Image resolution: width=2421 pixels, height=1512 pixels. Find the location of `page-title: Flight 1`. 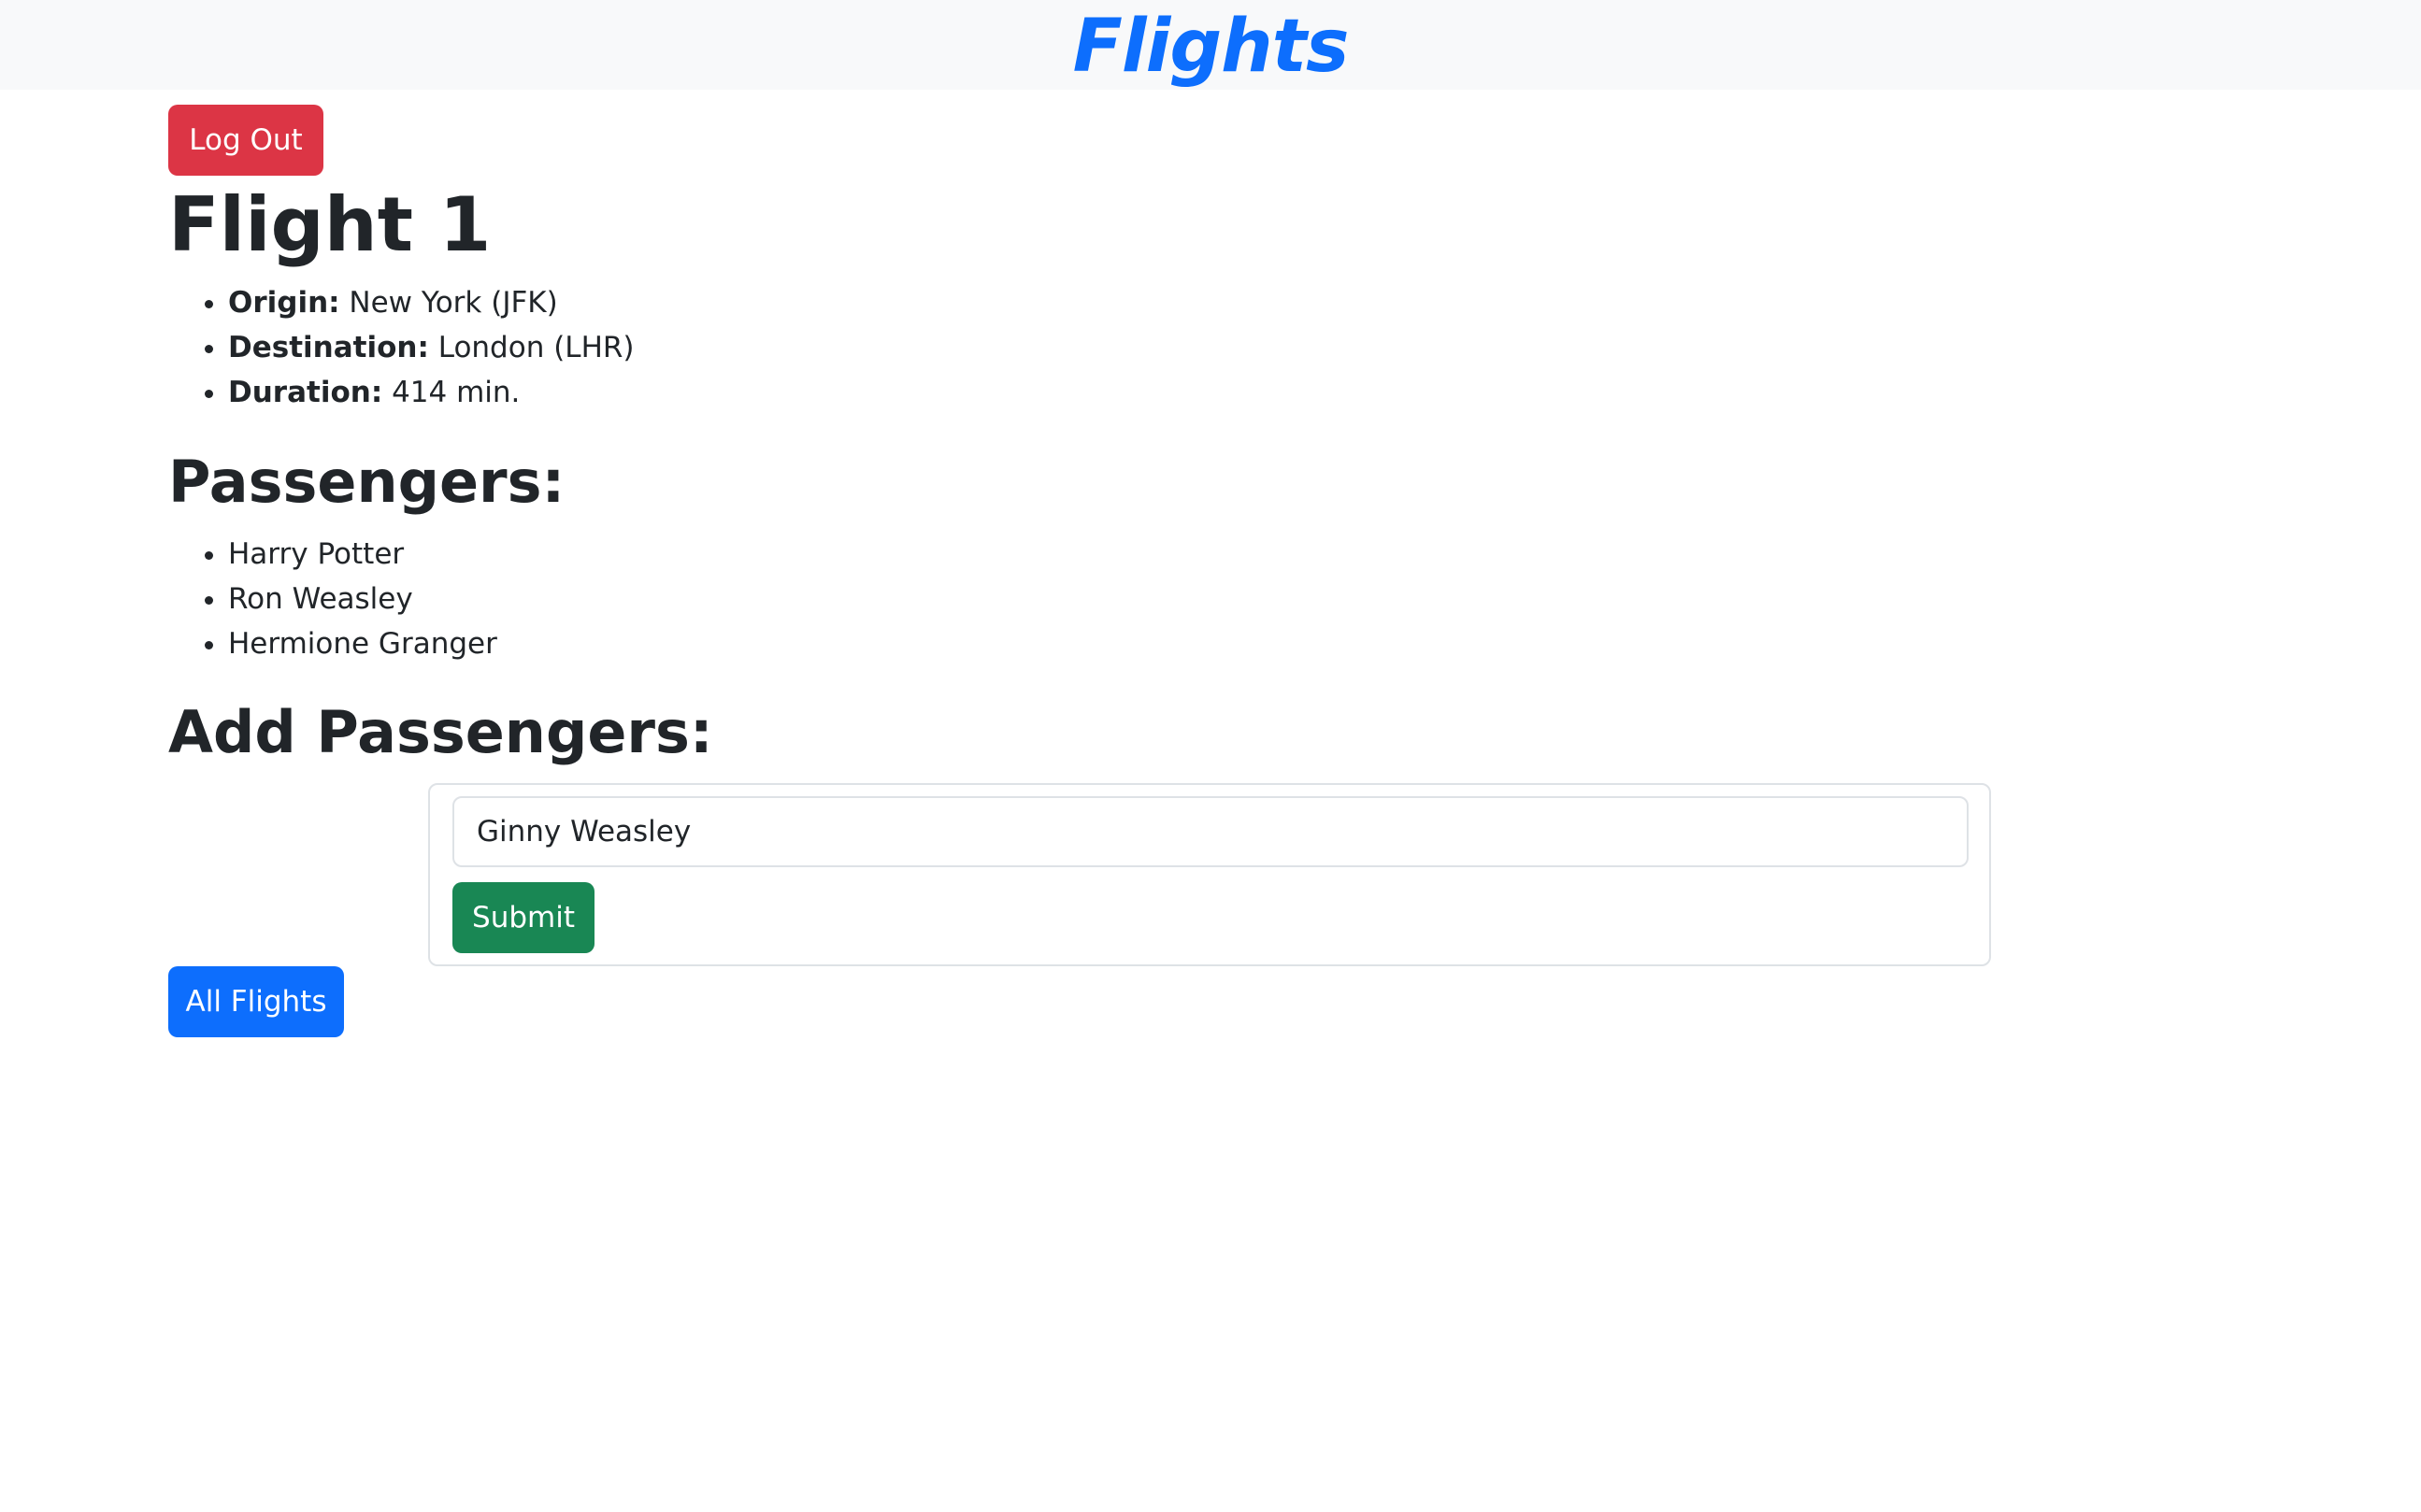

page-title: Flight 1 is located at coordinates (330, 224).